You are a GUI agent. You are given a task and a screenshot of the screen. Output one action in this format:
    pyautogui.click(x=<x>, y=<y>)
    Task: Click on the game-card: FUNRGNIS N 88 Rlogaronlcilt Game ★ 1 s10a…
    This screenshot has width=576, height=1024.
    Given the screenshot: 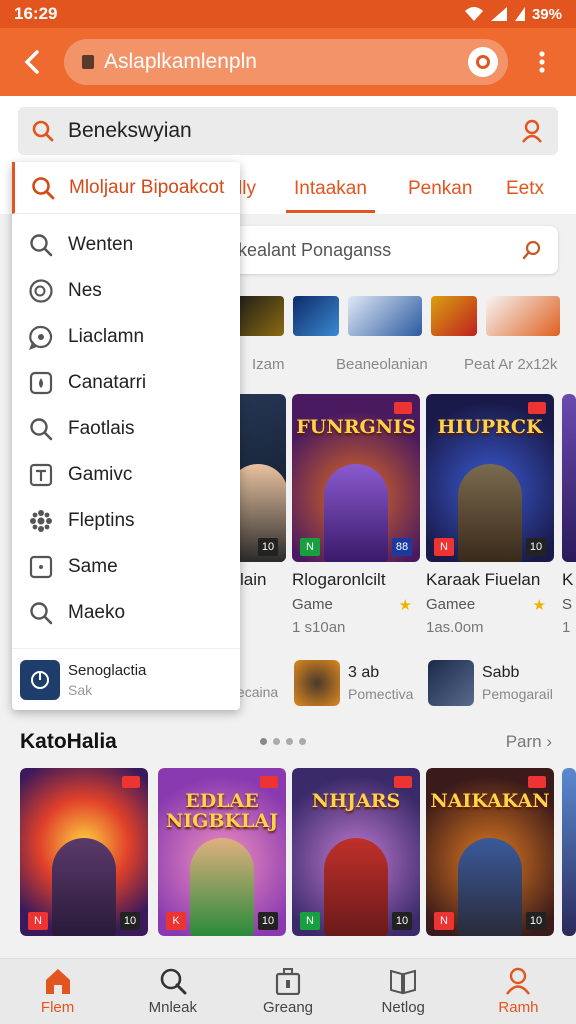 What is the action you would take?
    pyautogui.click(x=356, y=515)
    